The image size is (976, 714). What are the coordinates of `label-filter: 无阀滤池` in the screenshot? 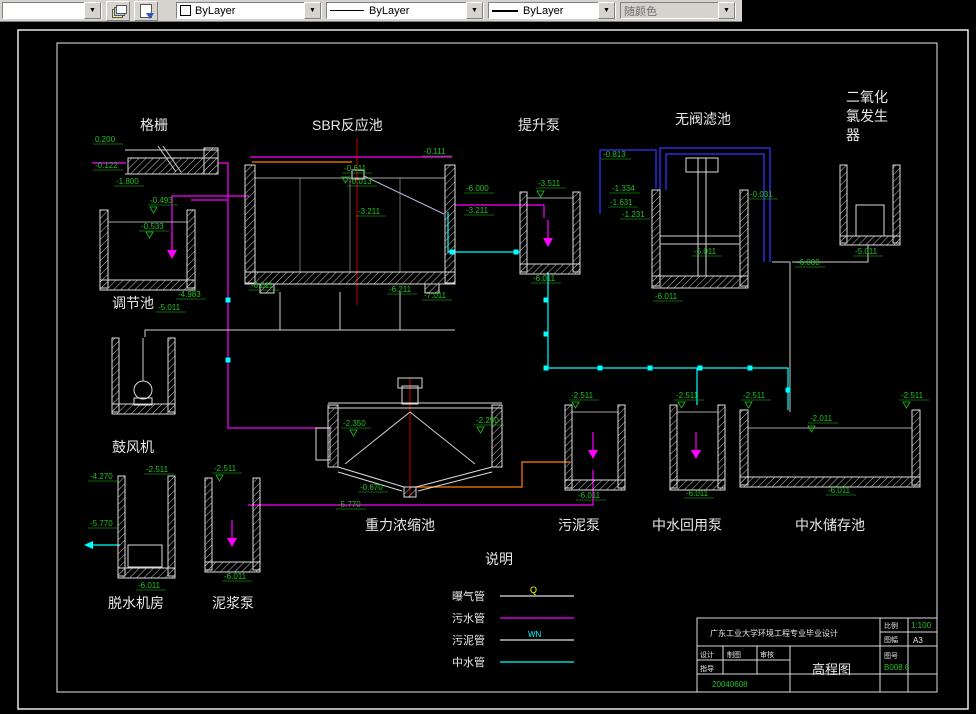 It's located at (703, 119).